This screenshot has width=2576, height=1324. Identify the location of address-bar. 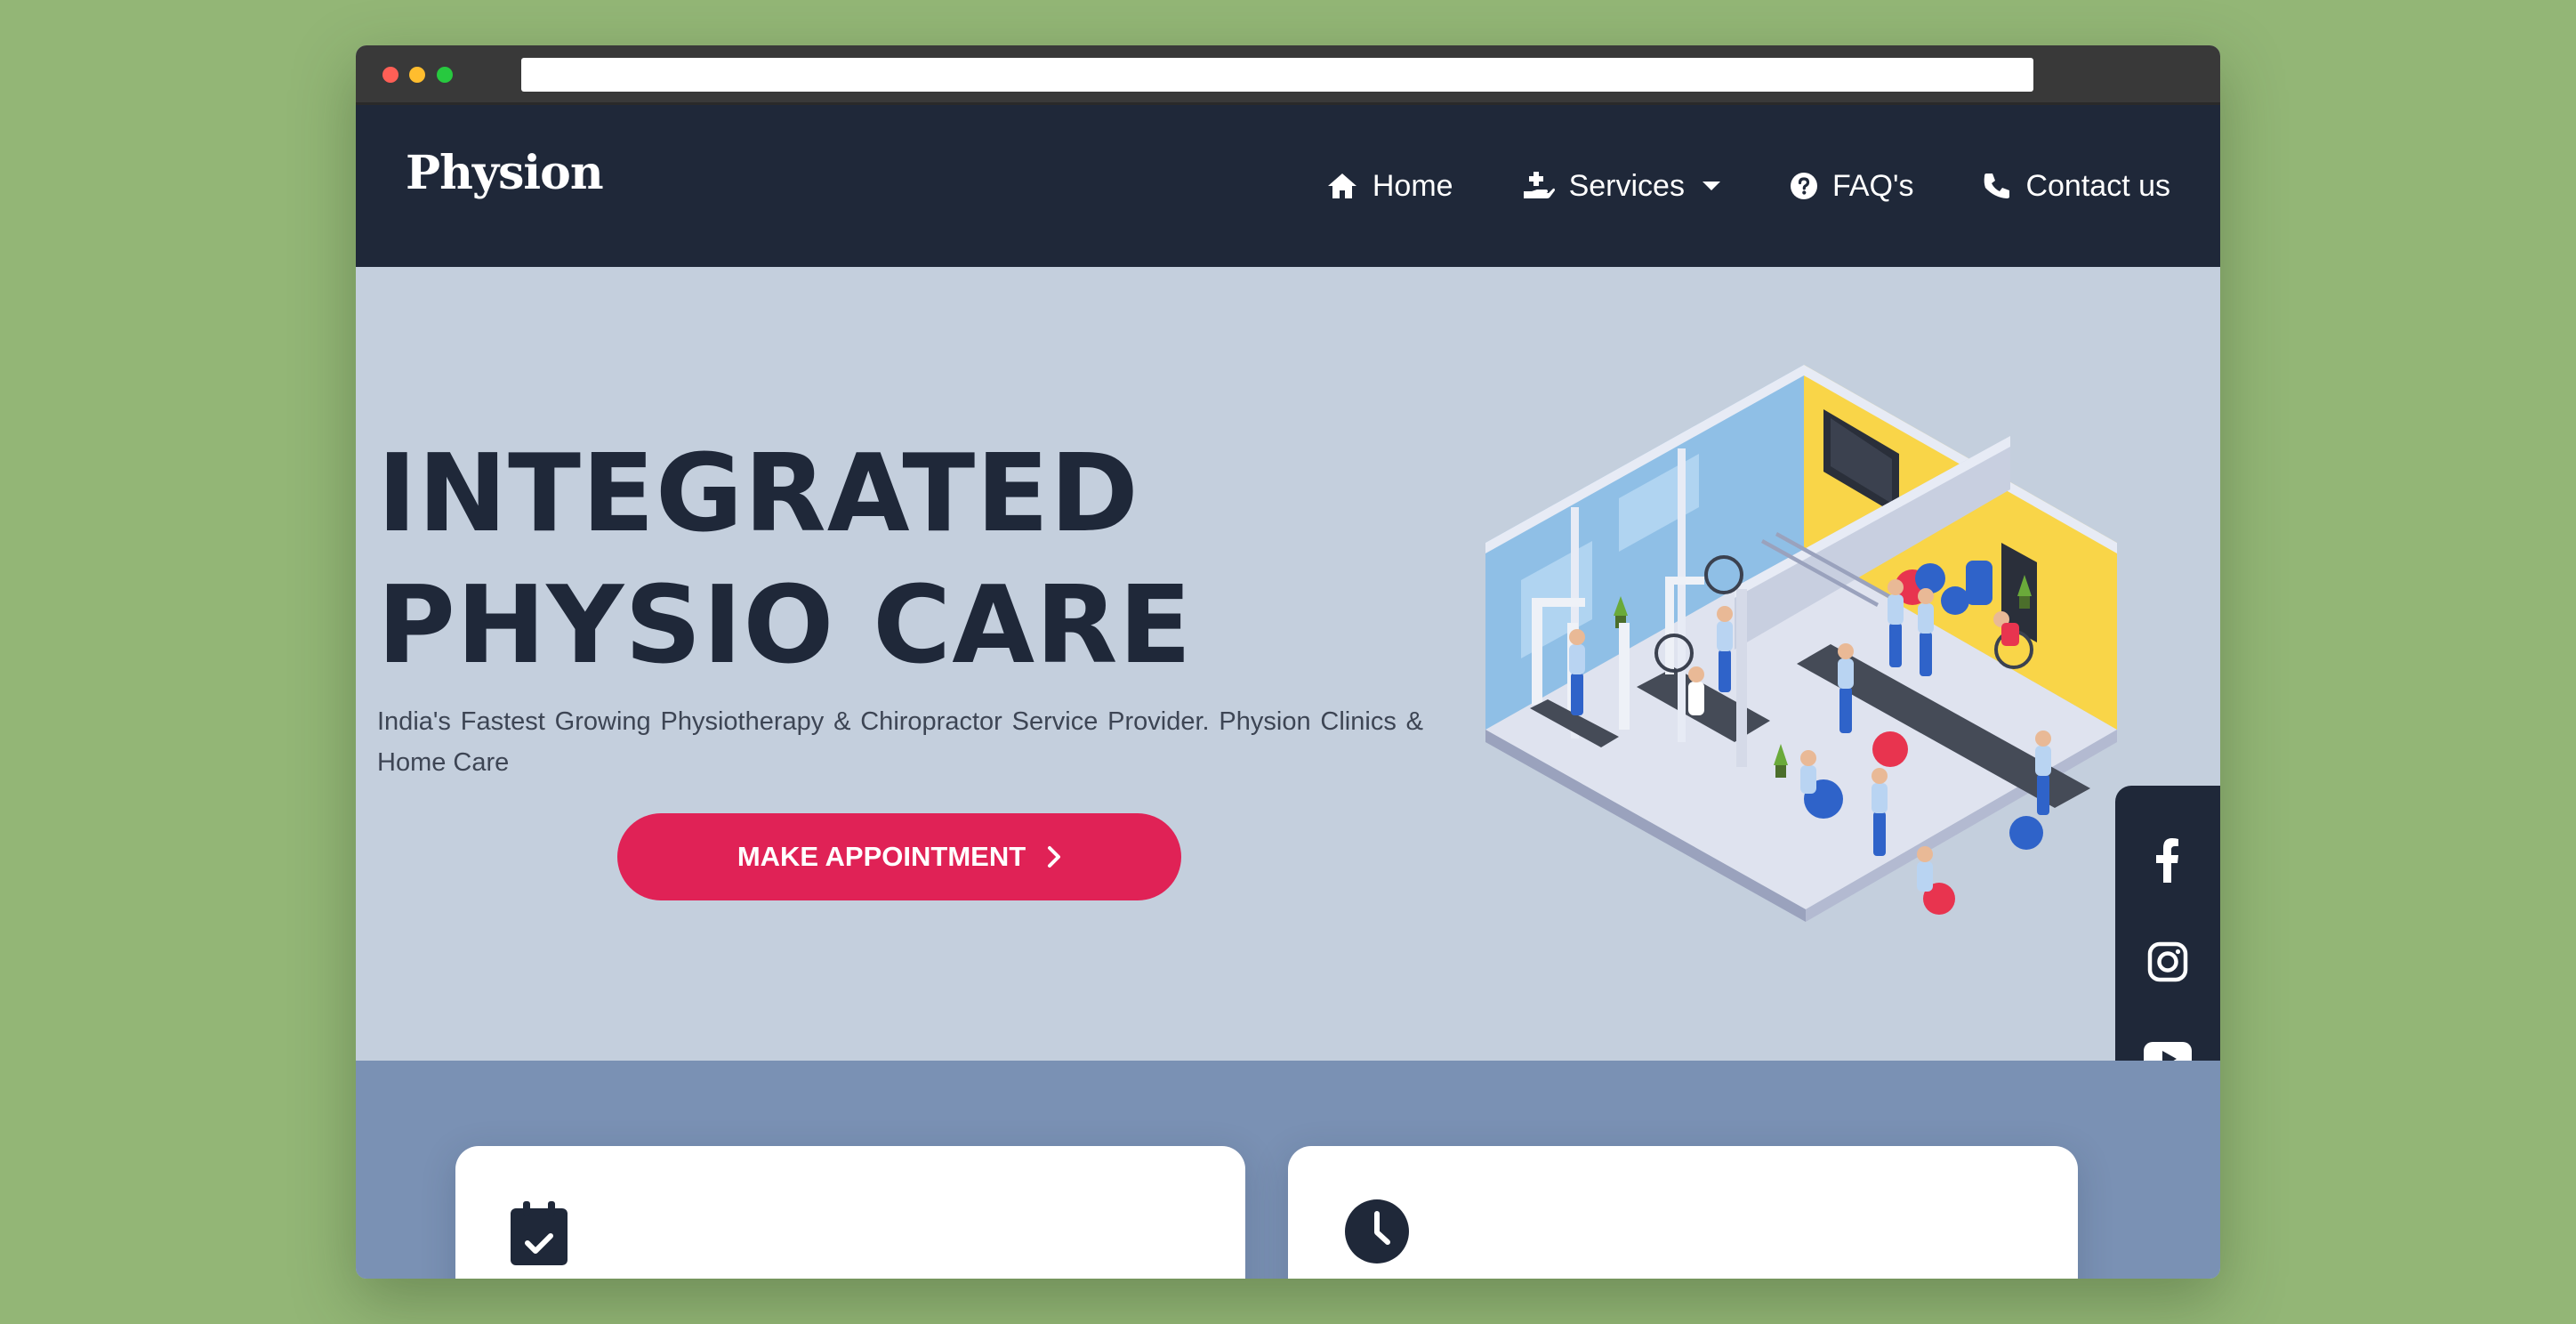
(1277, 75).